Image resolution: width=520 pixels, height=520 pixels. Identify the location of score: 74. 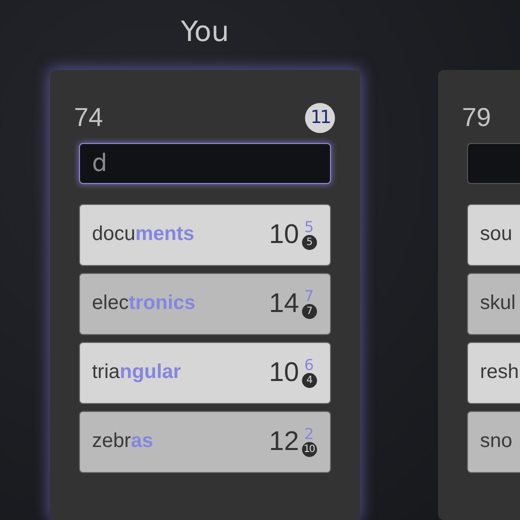
(88, 118).